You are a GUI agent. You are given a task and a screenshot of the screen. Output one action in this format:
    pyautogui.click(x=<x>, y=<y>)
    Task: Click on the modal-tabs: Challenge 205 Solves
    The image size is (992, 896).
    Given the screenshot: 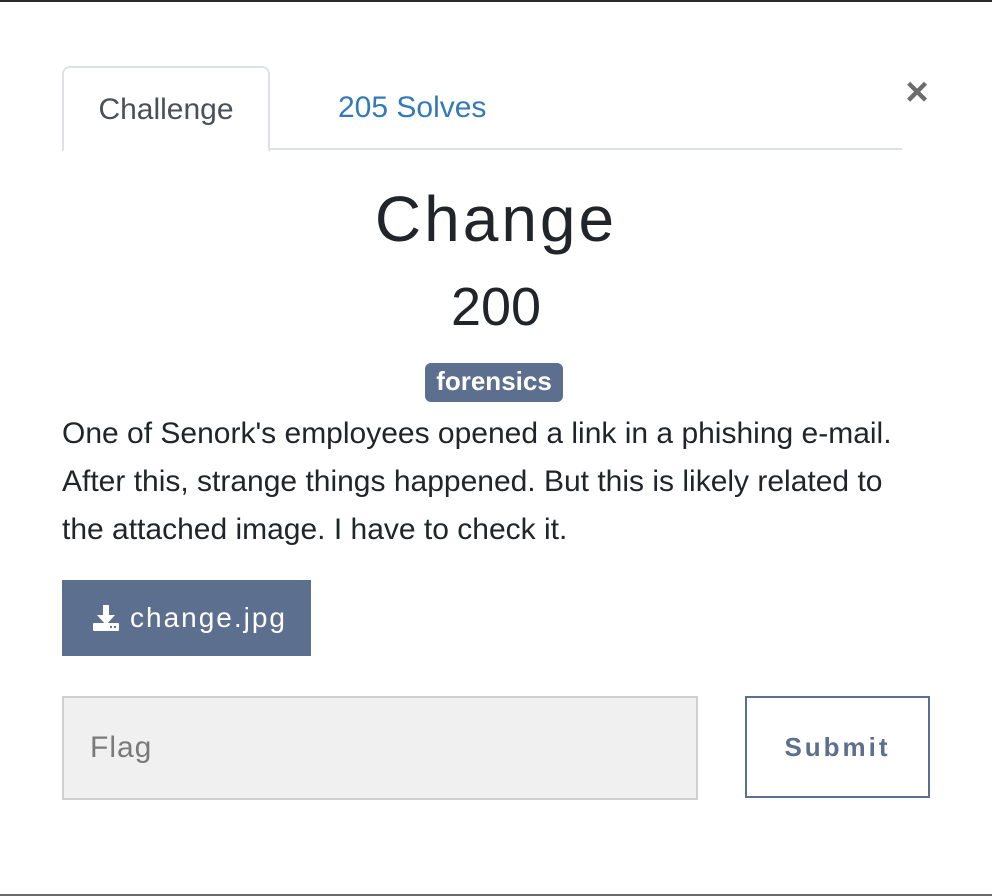 What is the action you would take?
    pyautogui.click(x=482, y=109)
    